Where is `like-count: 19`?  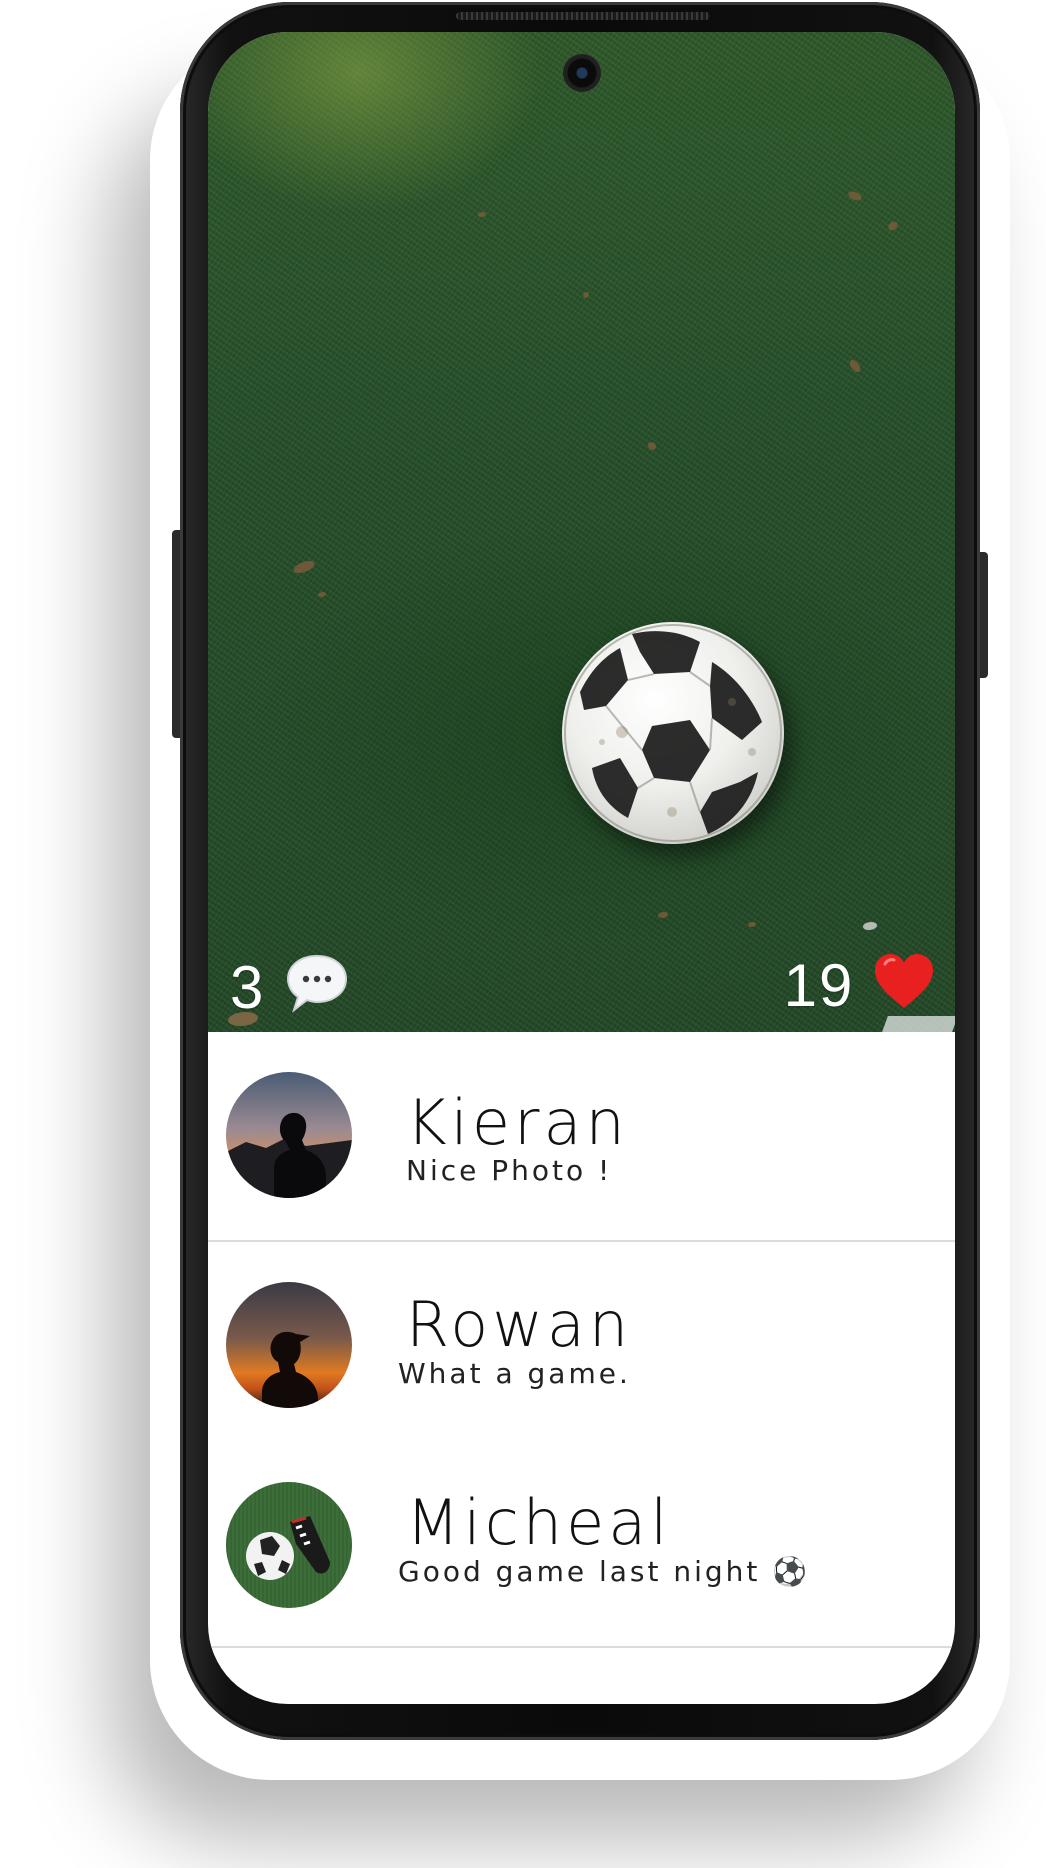
like-count: 19 is located at coordinates (819, 986).